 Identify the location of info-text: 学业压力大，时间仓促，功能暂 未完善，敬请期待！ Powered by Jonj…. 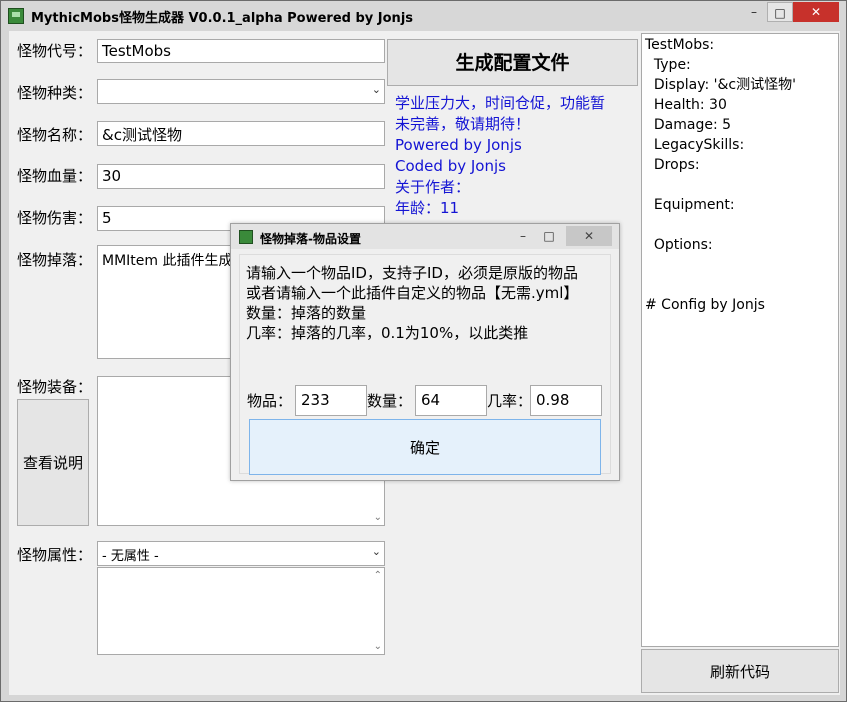
(515, 156).